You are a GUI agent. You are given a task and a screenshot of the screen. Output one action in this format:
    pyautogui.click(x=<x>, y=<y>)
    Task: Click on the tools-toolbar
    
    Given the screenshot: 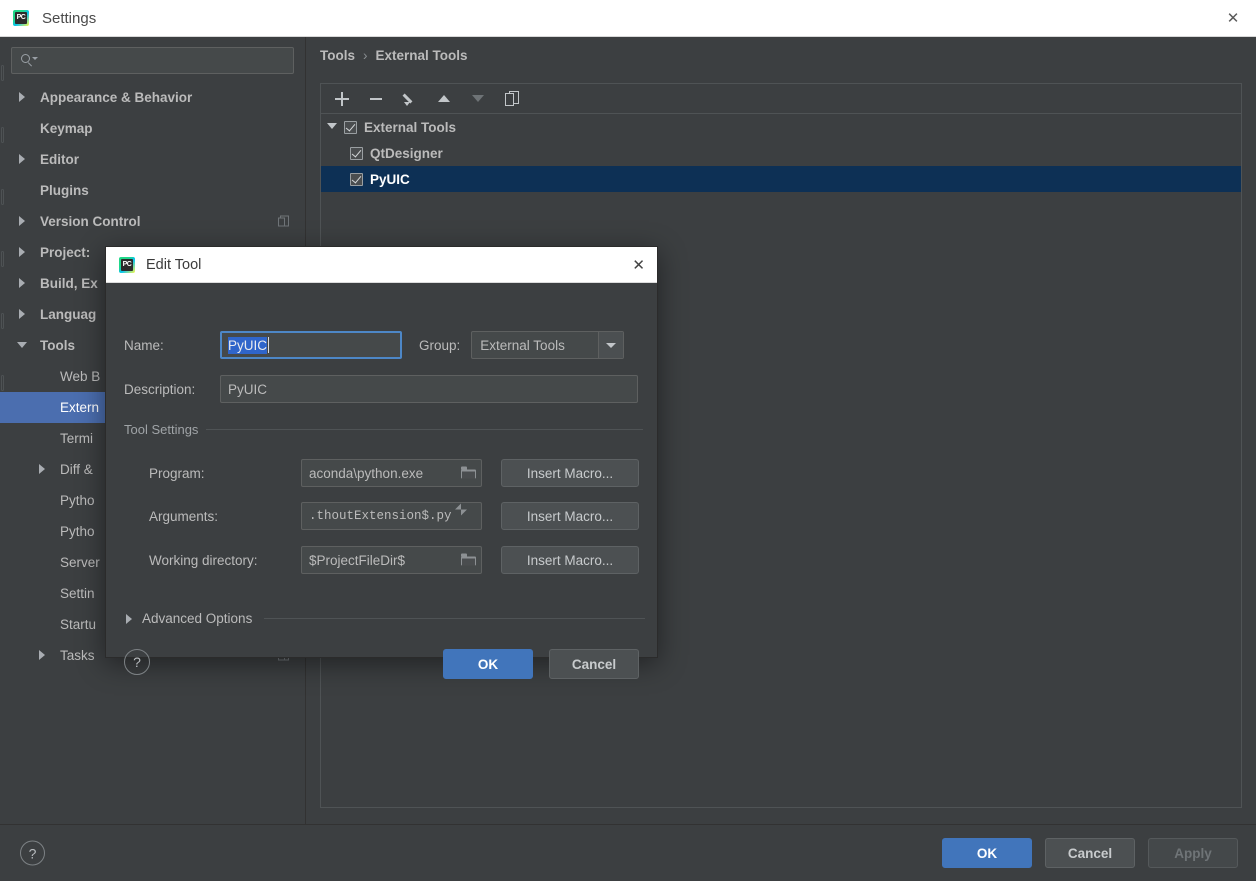 What is the action you would take?
    pyautogui.click(x=781, y=99)
    